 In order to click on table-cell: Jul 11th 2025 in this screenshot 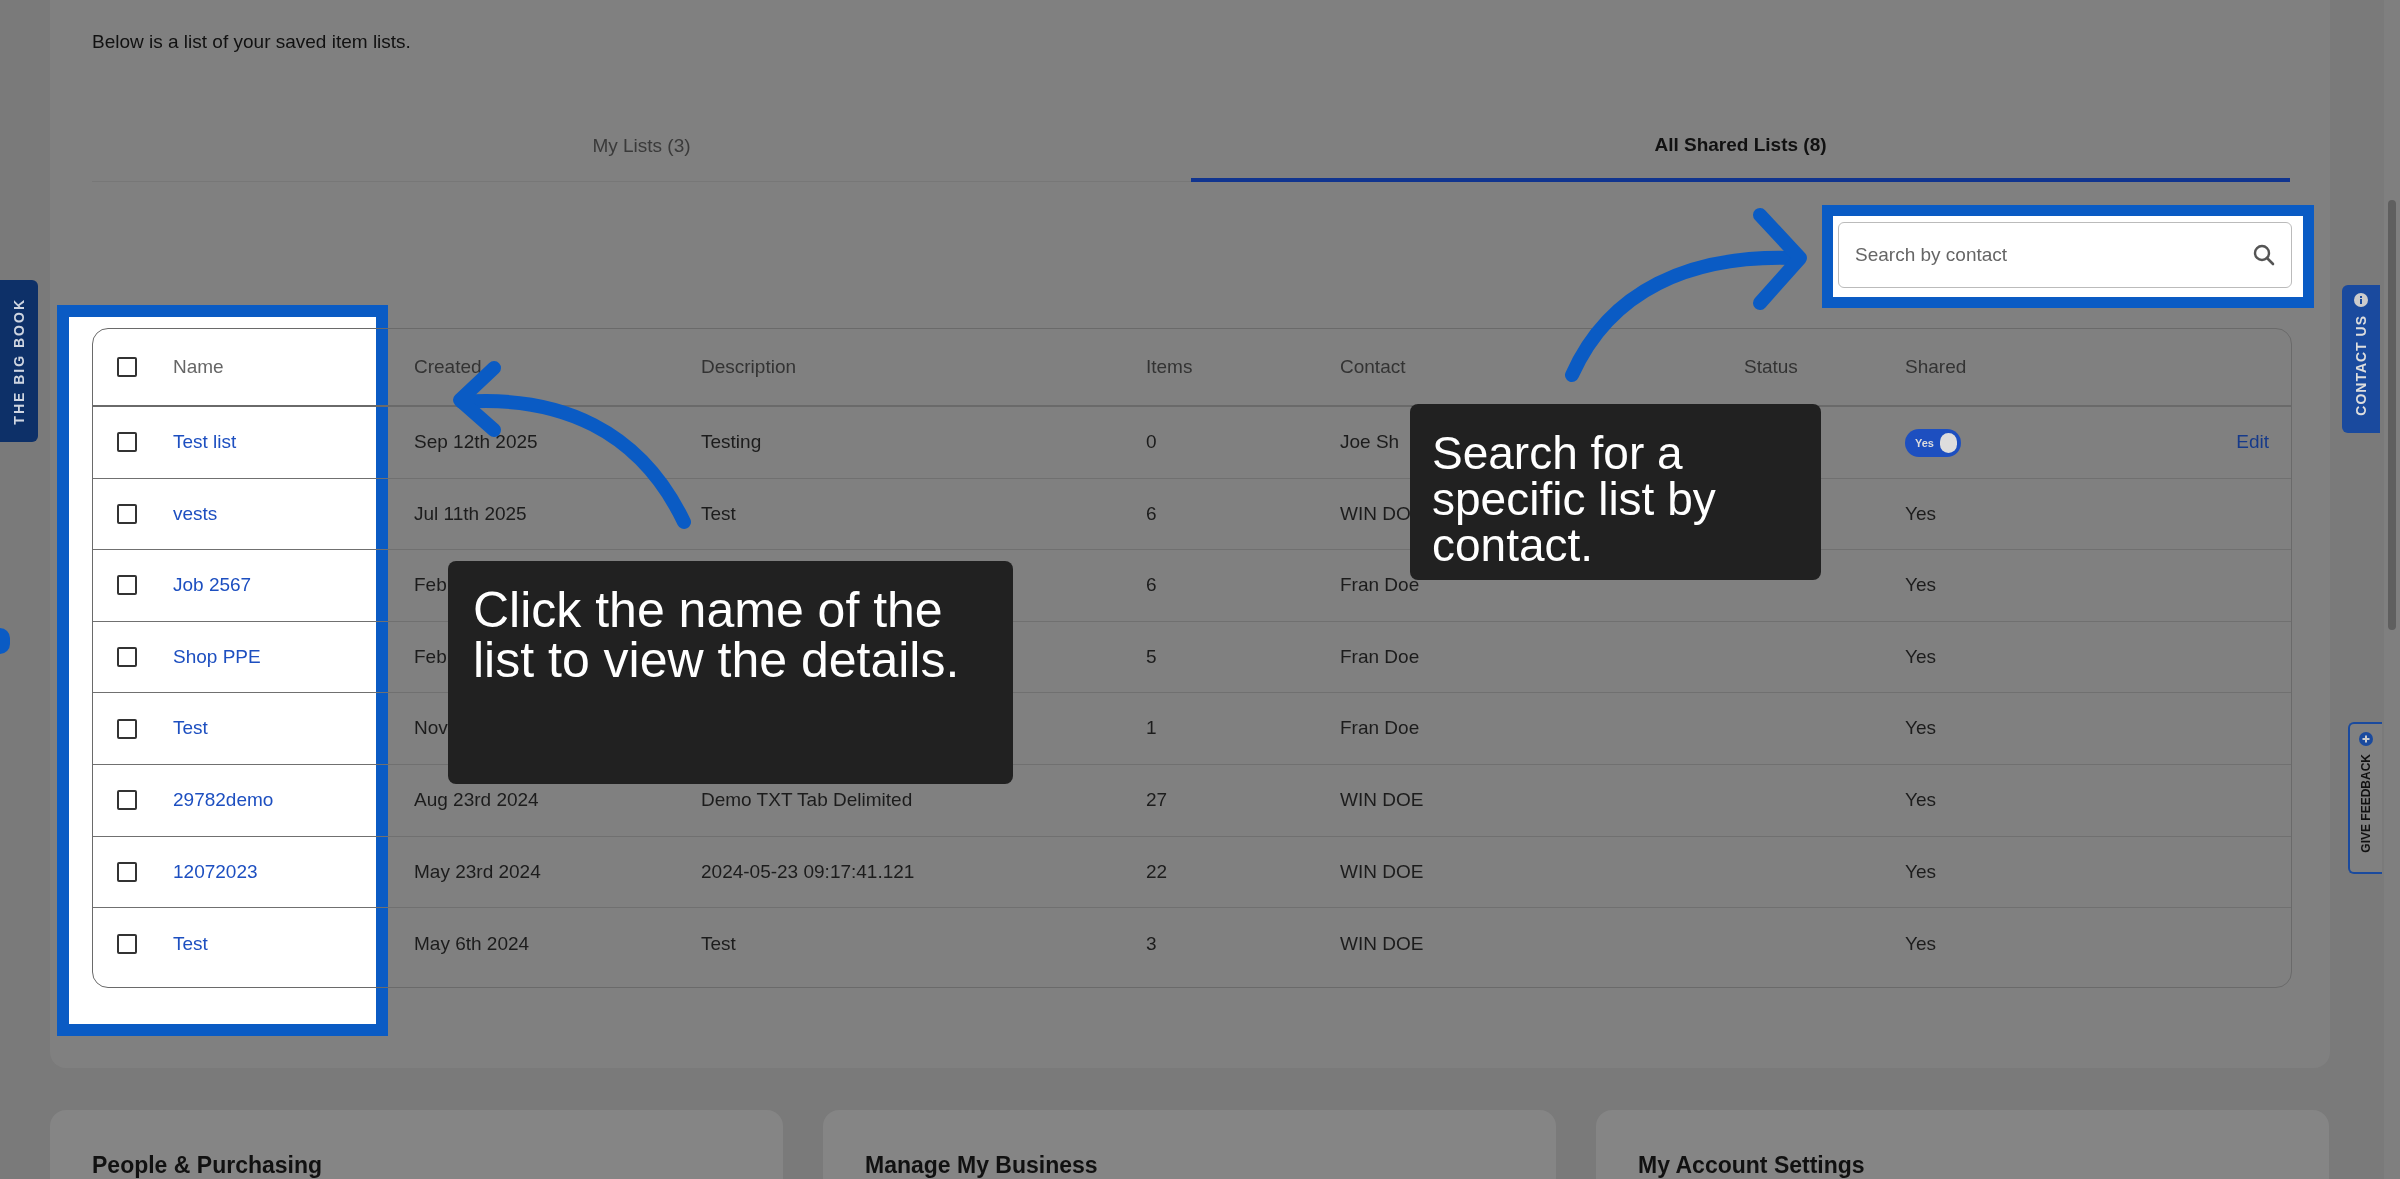, I will do `click(470, 513)`.